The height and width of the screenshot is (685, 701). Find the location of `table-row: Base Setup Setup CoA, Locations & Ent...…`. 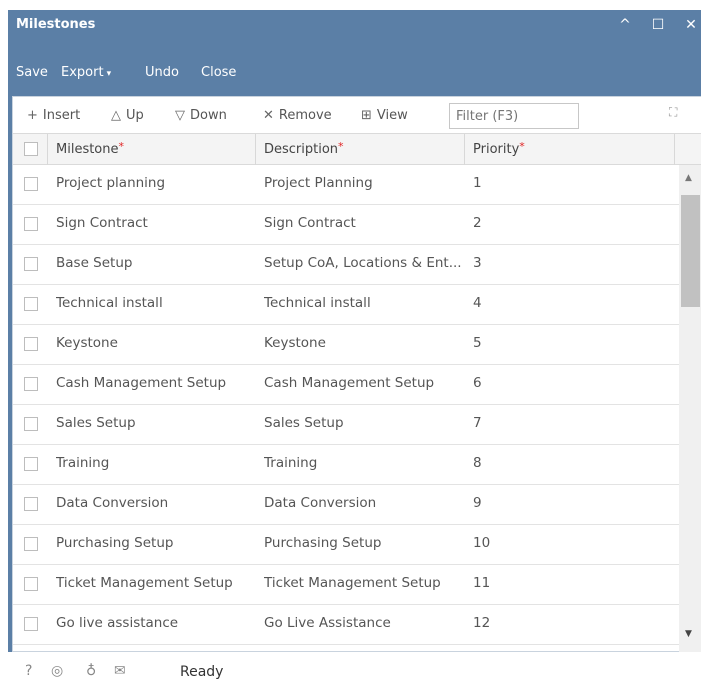

table-row: Base Setup Setup CoA, Locations & Ent...… is located at coordinates (346, 265).